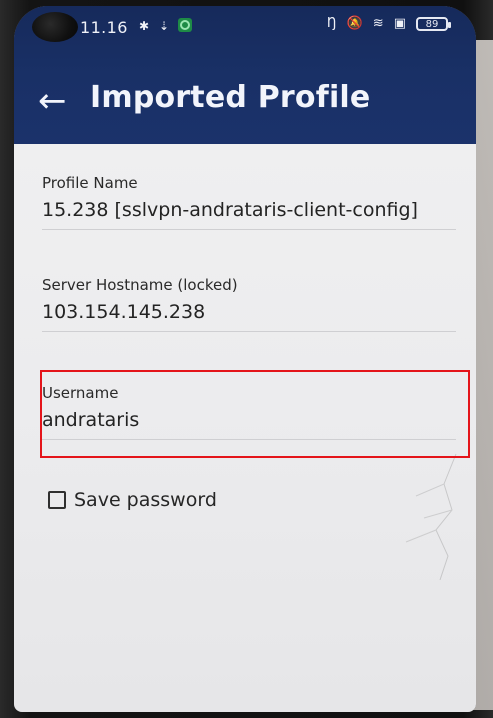  Describe the element at coordinates (55, 27) in the screenshot. I see `front-camera` at that location.